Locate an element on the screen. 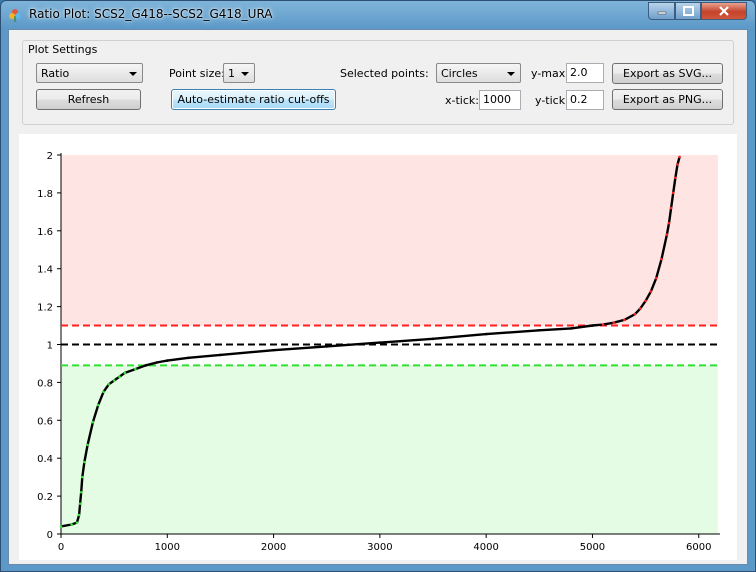 Image resolution: width=756 pixels, height=572 pixels. y-tick-label: 1.2 is located at coordinates (45, 308).